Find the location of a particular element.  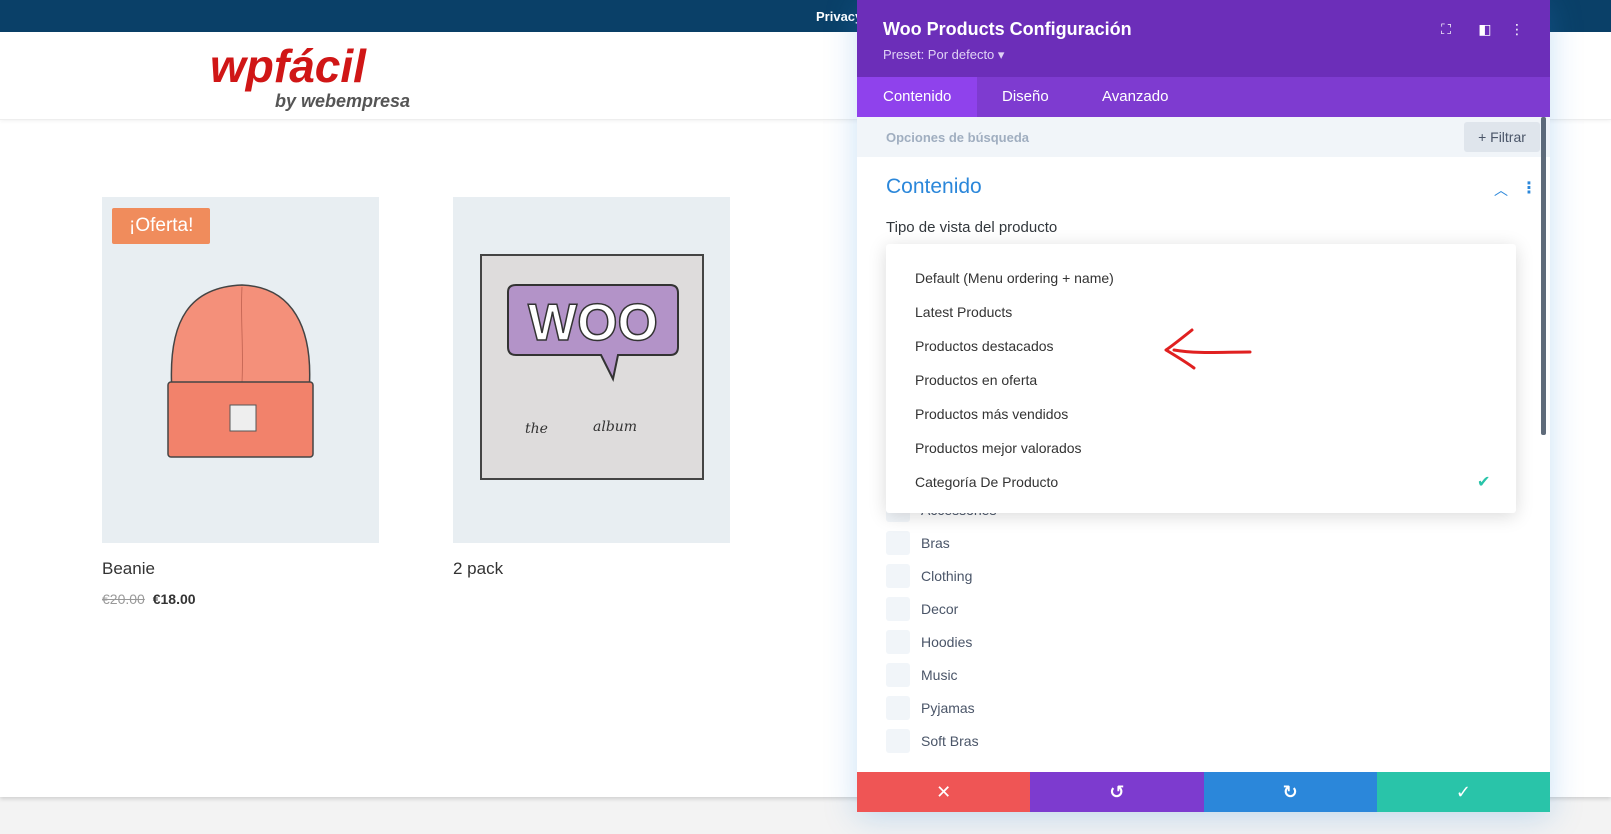

category-label: Music is located at coordinates (939, 675).